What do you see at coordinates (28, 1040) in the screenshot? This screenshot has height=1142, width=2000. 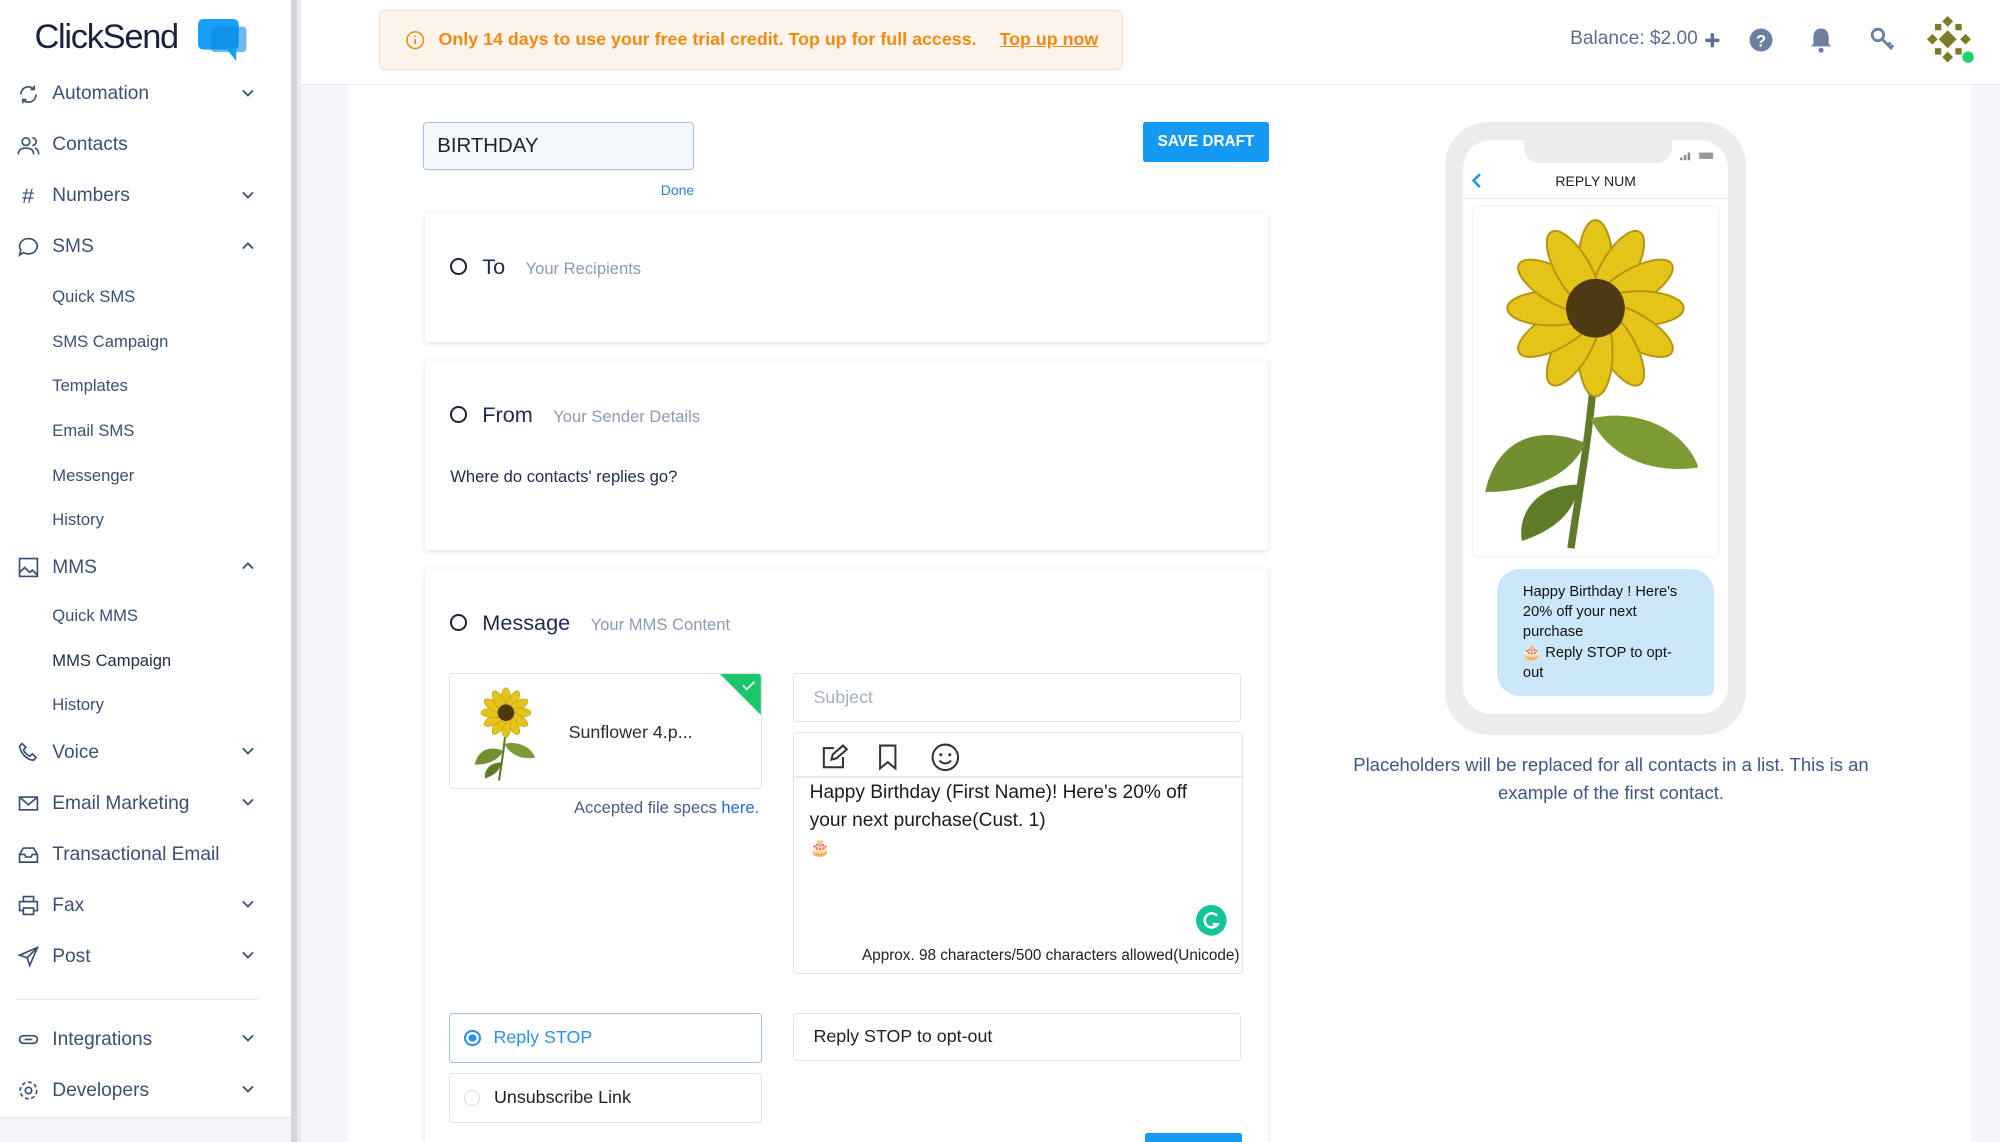 I see `link-icon` at bounding box center [28, 1040].